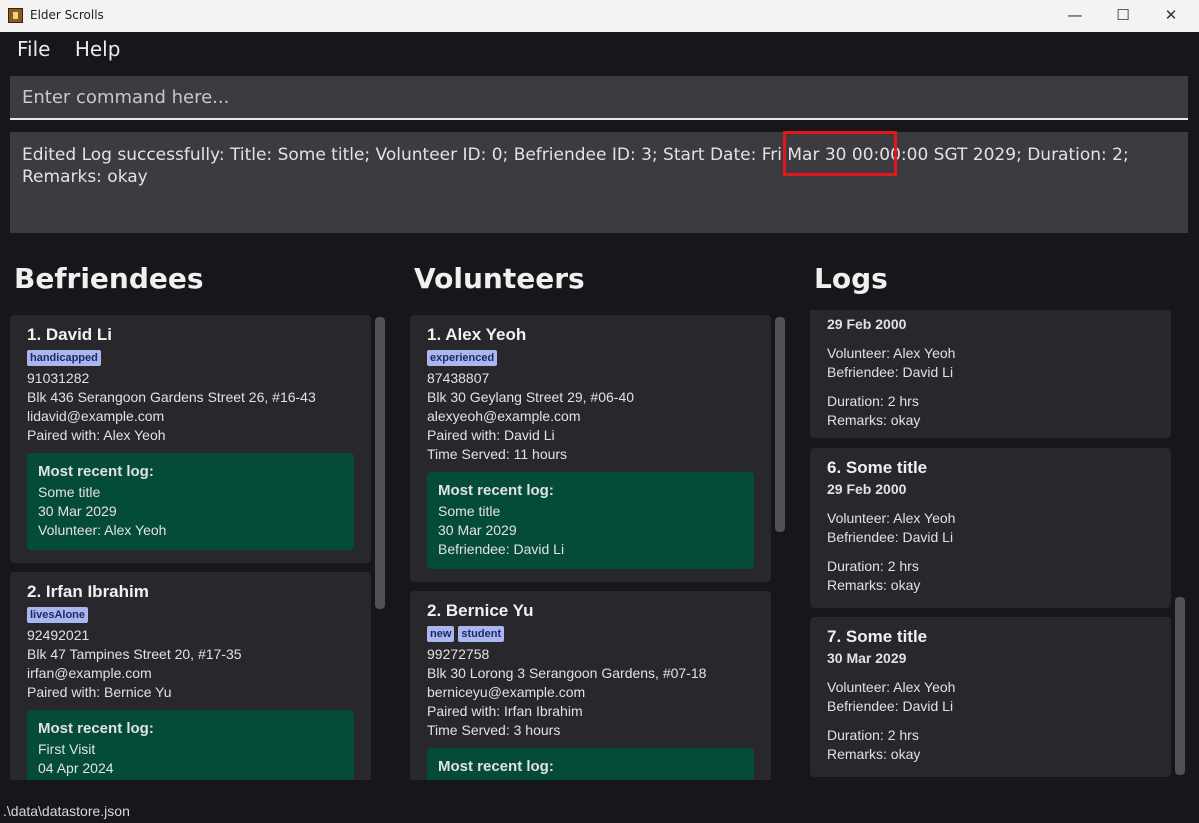 Image resolution: width=1199 pixels, height=823 pixels. What do you see at coordinates (477, 334) in the screenshot?
I see `volunteer-name: 1. Alex Yeoh` at bounding box center [477, 334].